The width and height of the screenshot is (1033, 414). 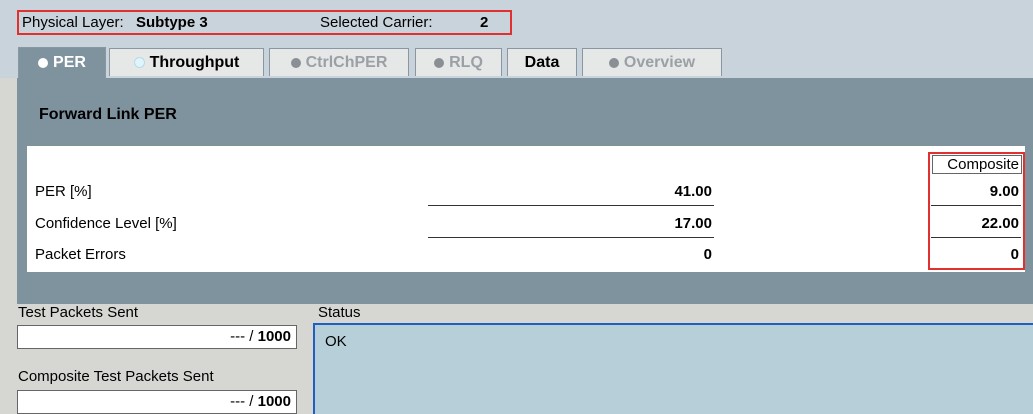 What do you see at coordinates (336, 341) in the screenshot?
I see `status-value: OK` at bounding box center [336, 341].